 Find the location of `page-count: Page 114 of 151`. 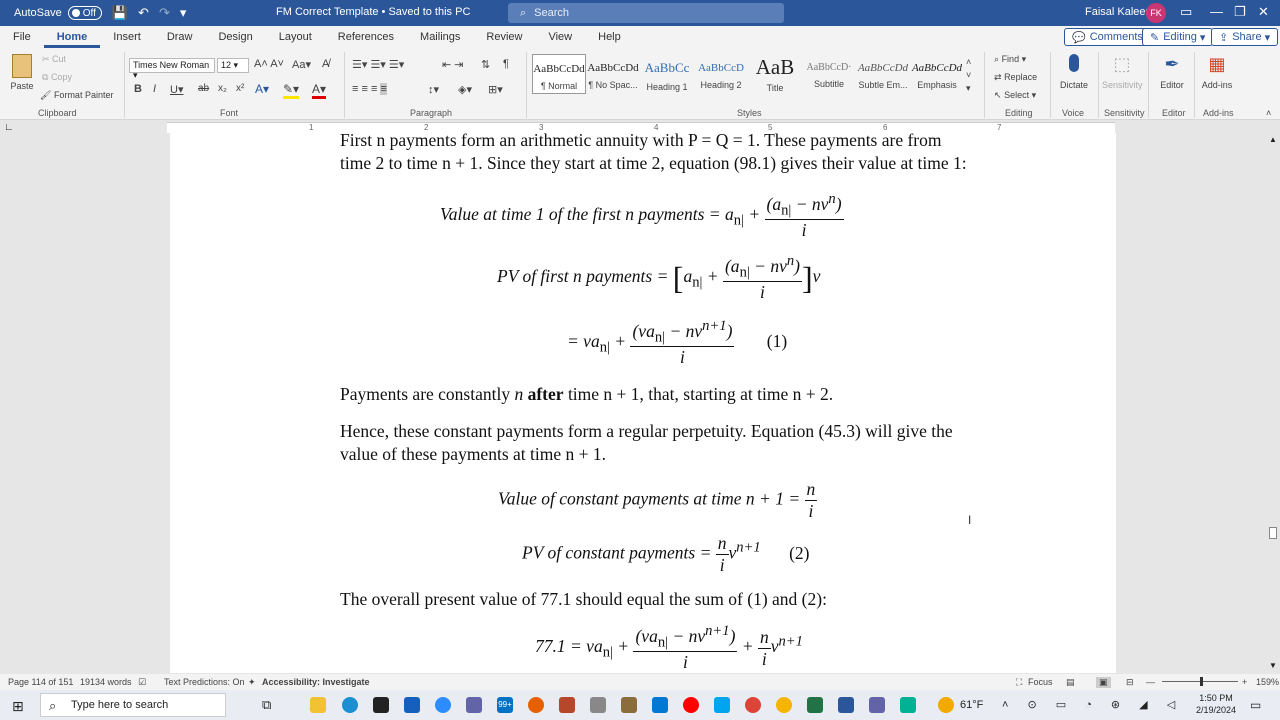

page-count: Page 114 of 151 is located at coordinates (40, 682).